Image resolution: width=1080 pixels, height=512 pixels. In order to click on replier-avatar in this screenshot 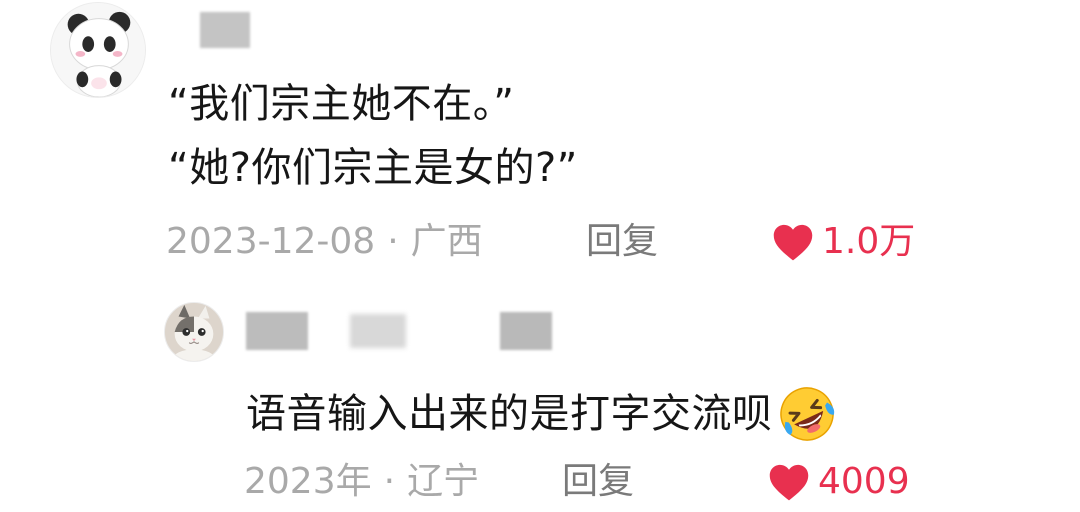, I will do `click(194, 332)`.